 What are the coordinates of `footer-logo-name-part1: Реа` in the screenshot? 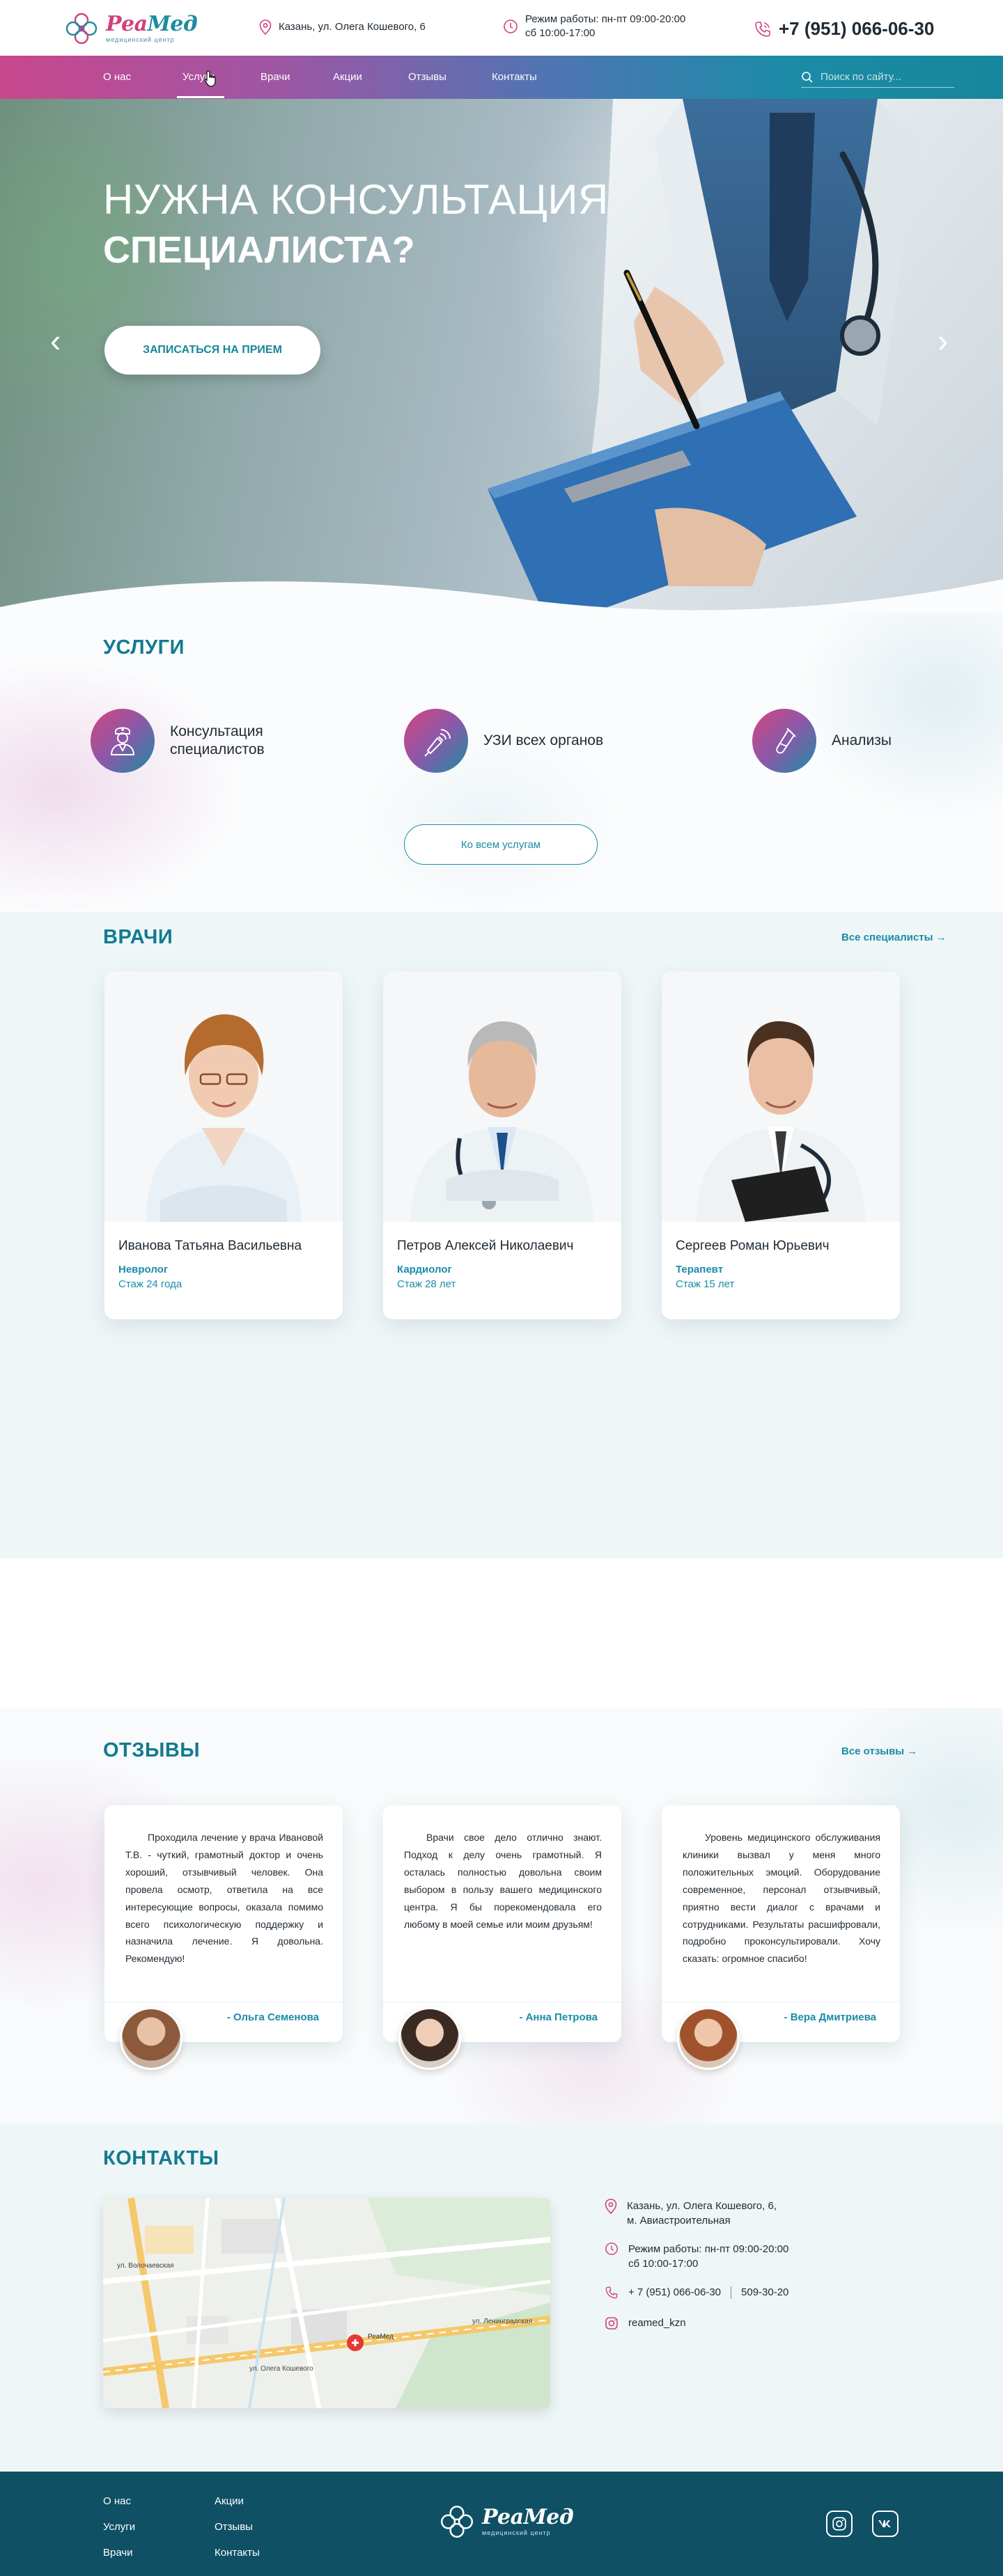 It's located at (503, 2517).